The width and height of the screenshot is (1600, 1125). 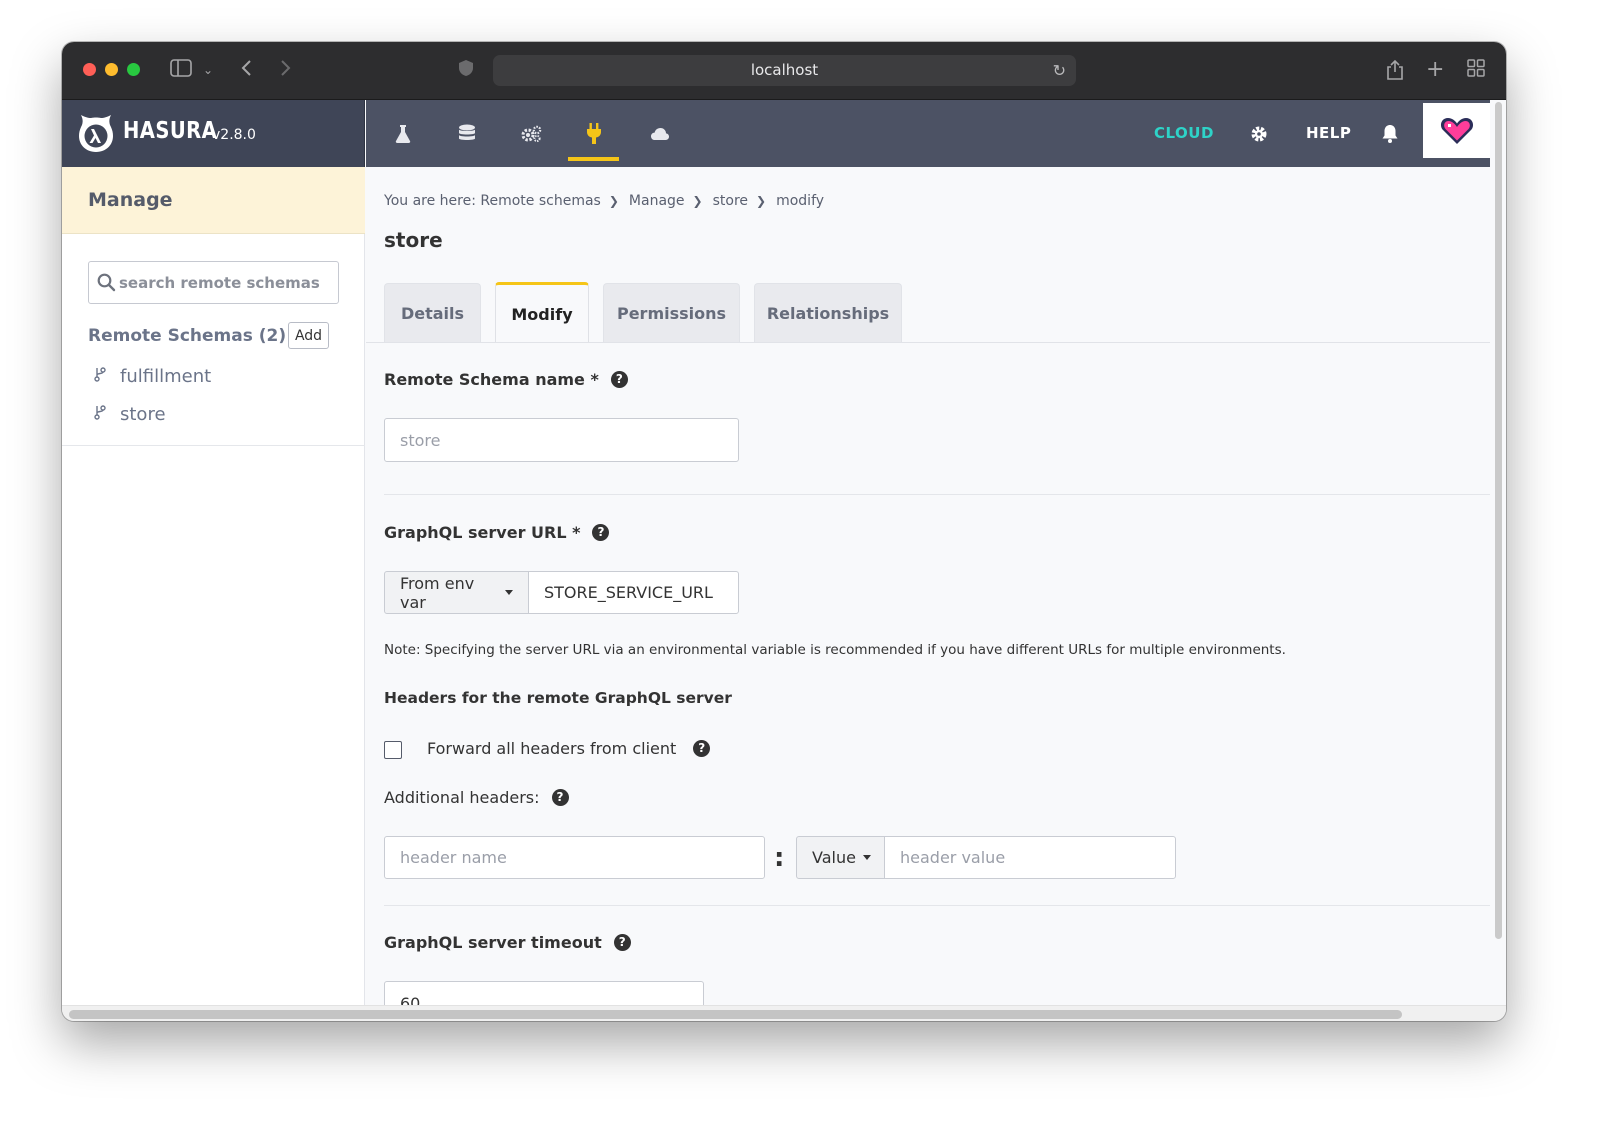 What do you see at coordinates (1395, 73) in the screenshot?
I see `share-icon` at bounding box center [1395, 73].